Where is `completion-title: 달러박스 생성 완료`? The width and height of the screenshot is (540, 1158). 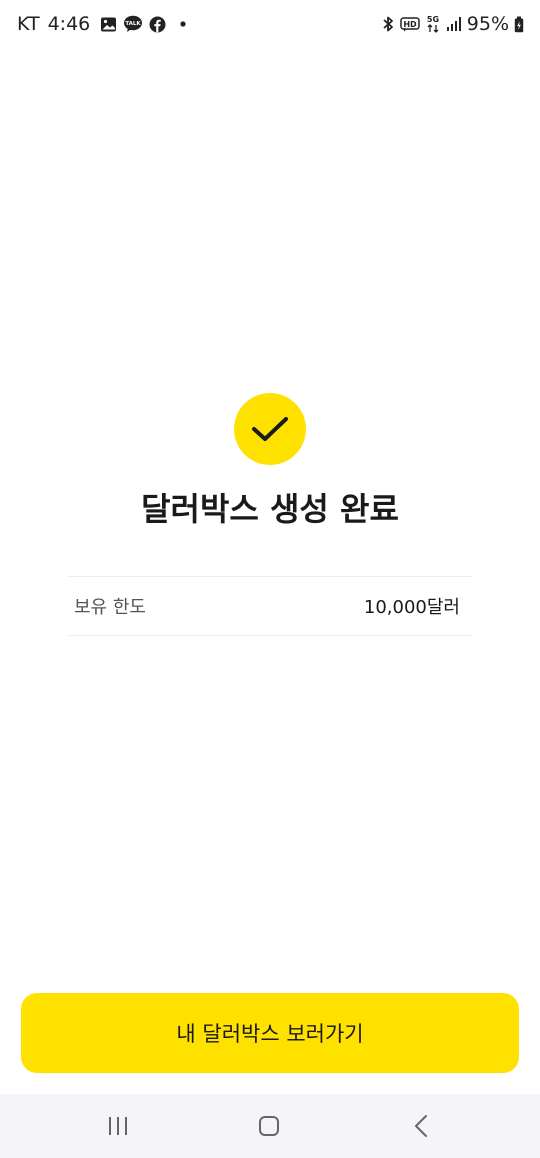
completion-title: 달러박스 생성 완료 is located at coordinates (270, 509).